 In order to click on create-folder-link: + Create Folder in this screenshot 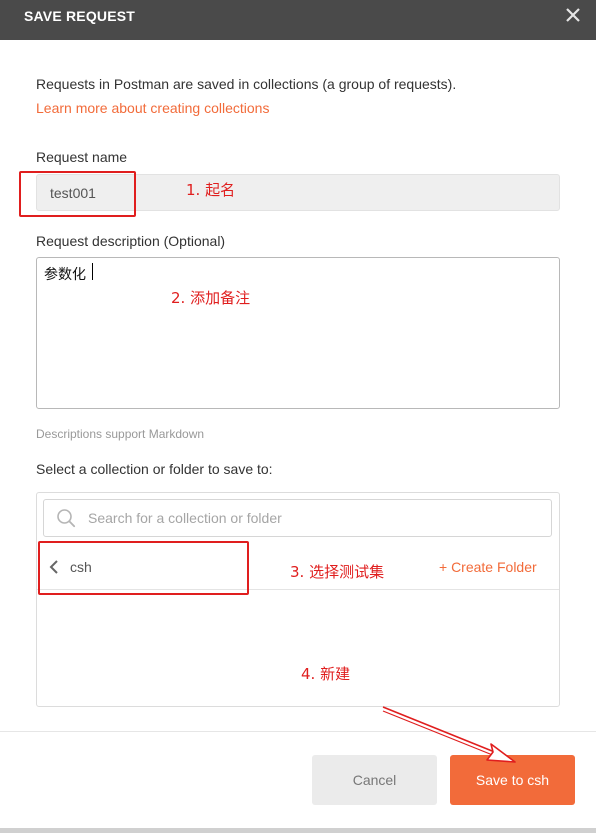, I will do `click(488, 567)`.